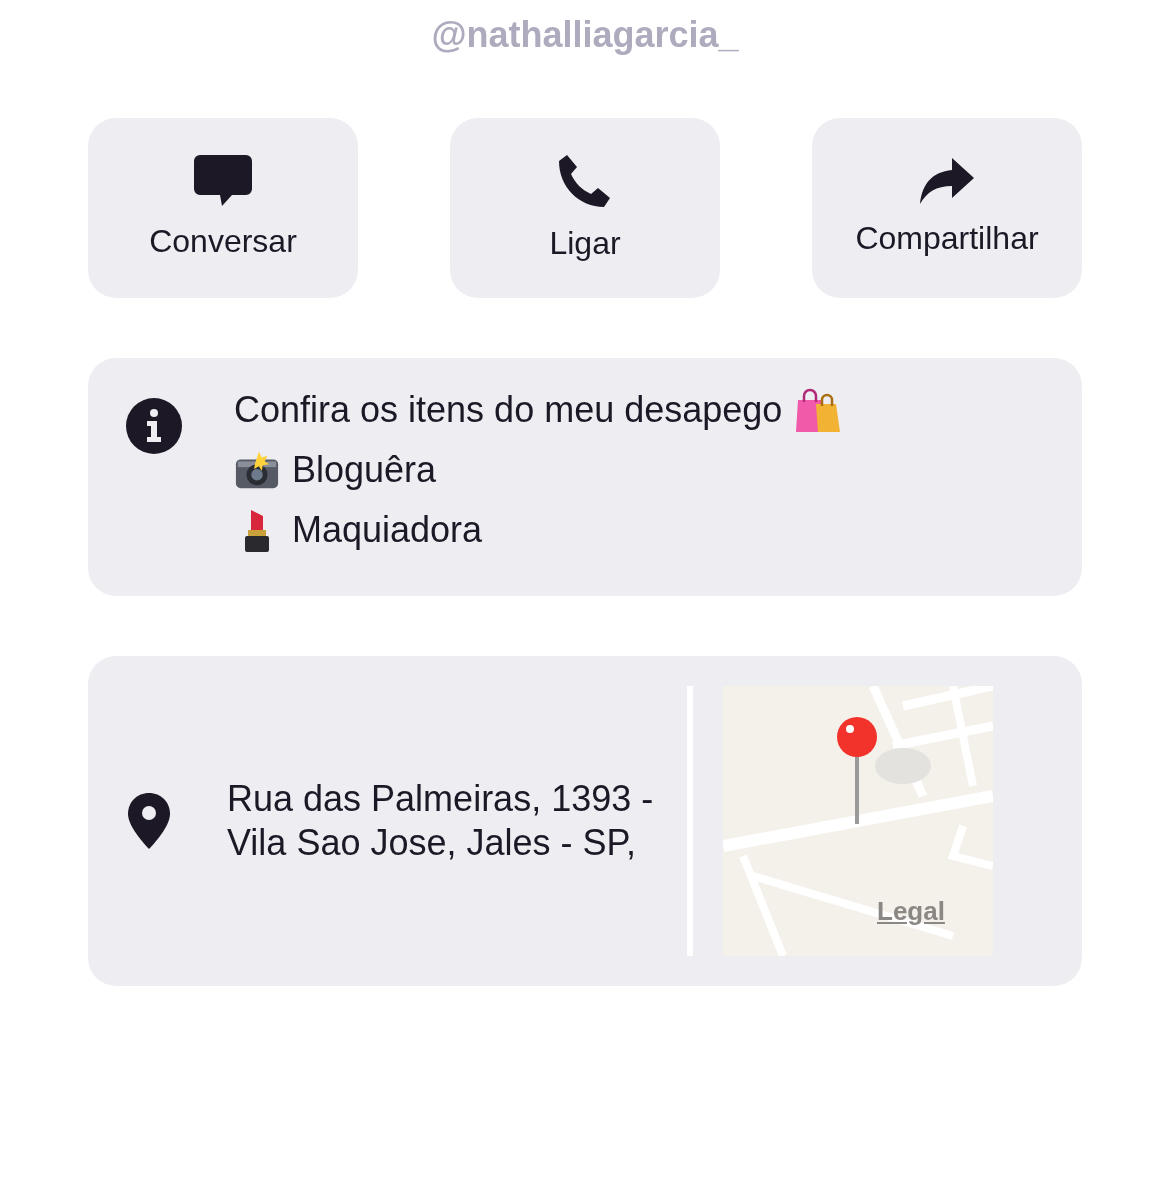 This screenshot has height=1200, width=1170. What do you see at coordinates (947, 208) in the screenshot?
I see `action-button: Compartilhar` at bounding box center [947, 208].